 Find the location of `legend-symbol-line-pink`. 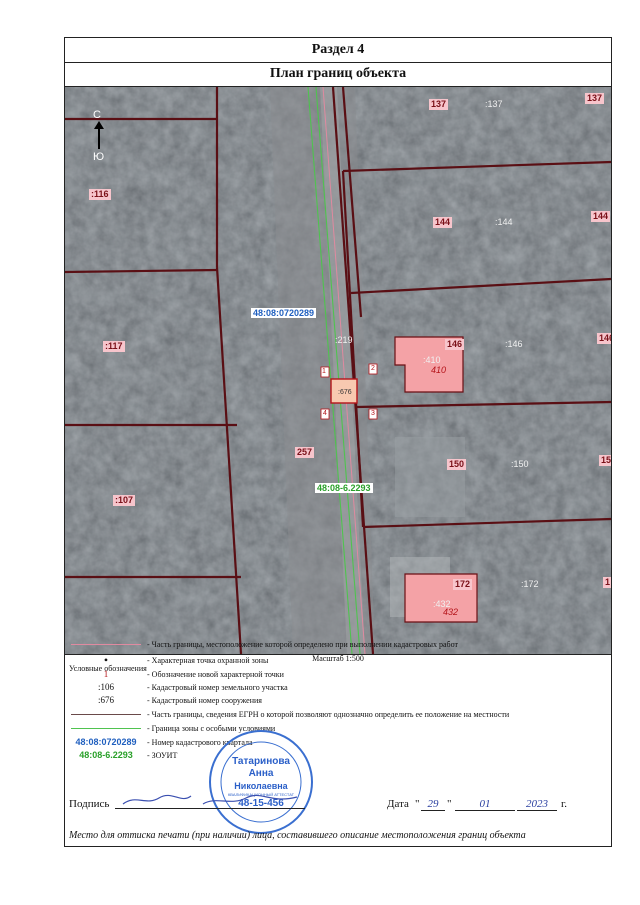

legend-symbol-line-pink is located at coordinates (106, 644).